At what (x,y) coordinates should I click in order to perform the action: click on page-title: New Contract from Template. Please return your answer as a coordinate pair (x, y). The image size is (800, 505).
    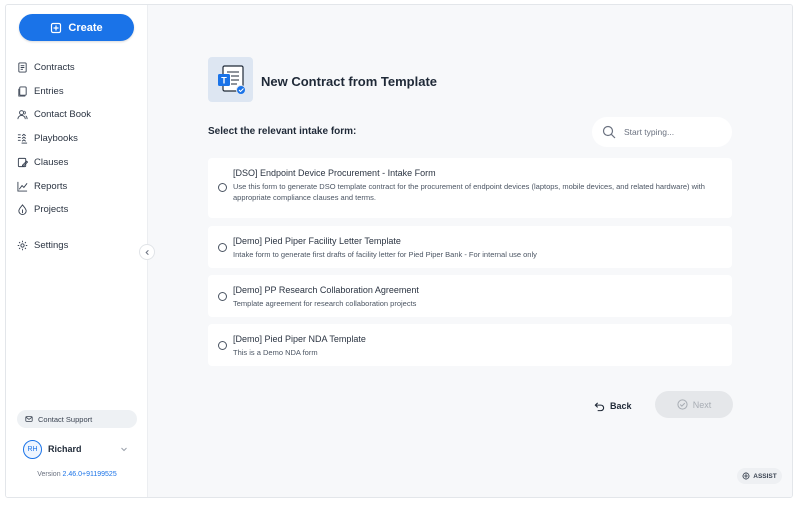
    Looking at the image, I should click on (349, 81).